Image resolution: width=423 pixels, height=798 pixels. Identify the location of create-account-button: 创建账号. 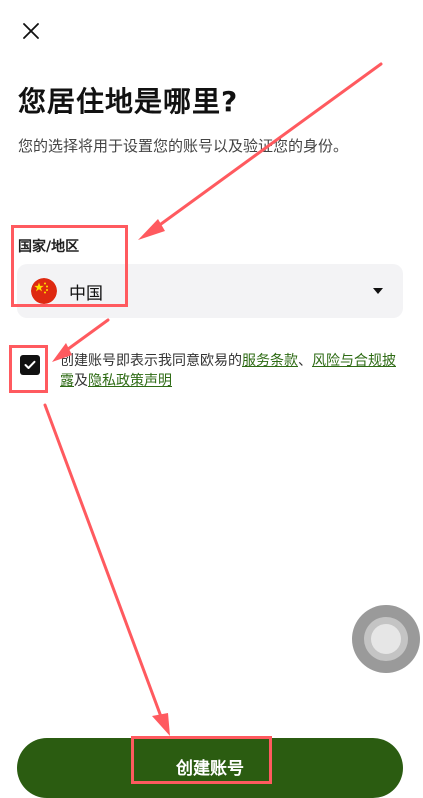
(210, 768).